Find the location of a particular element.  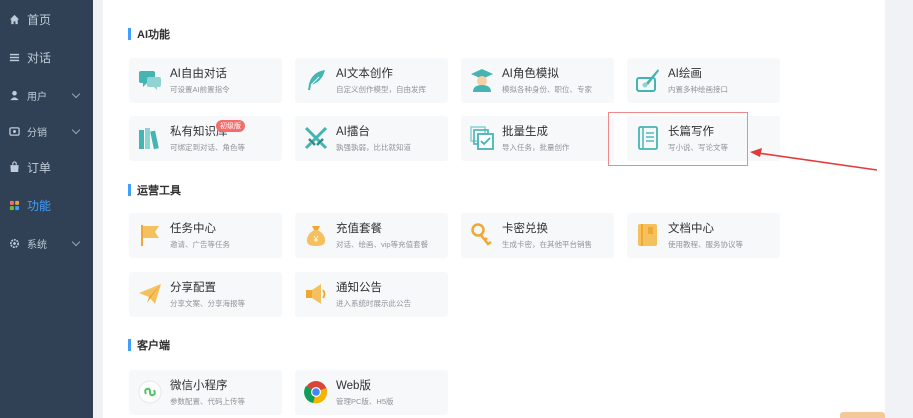

sidebar-item-users: 用户 is located at coordinates (46, 95).